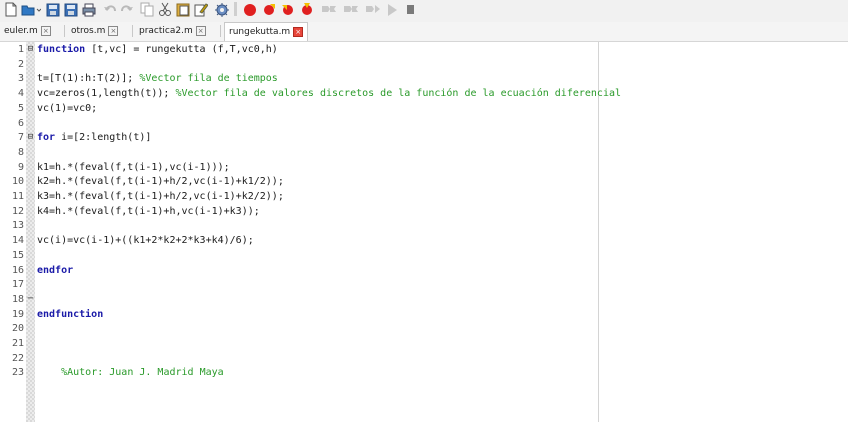 This screenshot has width=848, height=422. I want to click on line-number: 12, so click(17, 211).